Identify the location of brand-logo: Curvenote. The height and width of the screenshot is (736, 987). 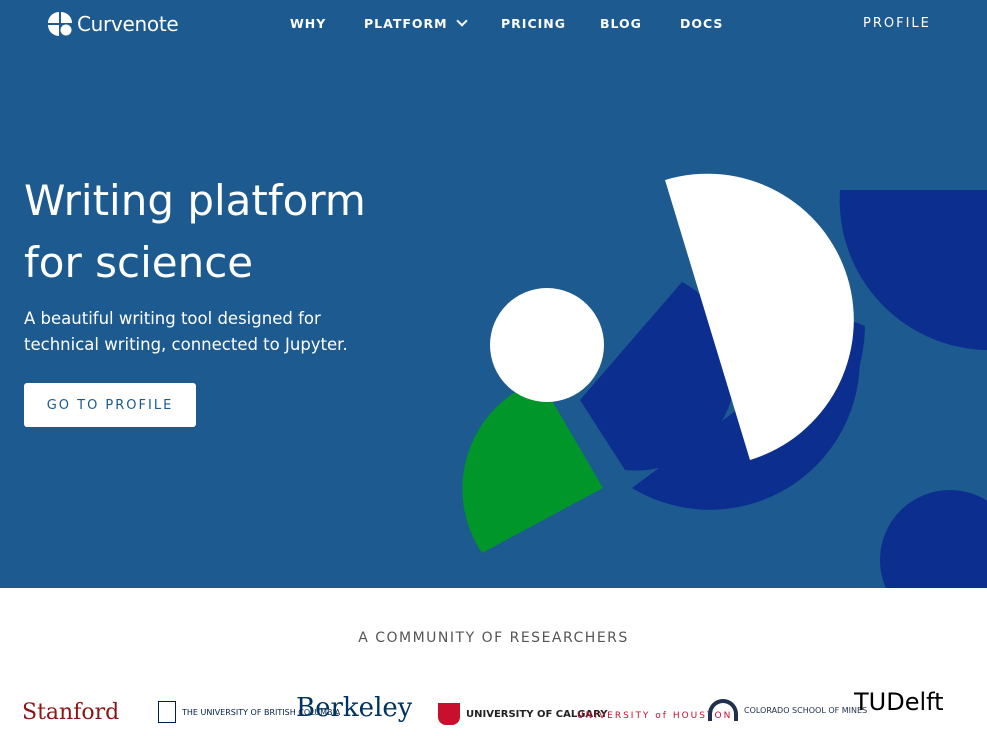
(113, 24).